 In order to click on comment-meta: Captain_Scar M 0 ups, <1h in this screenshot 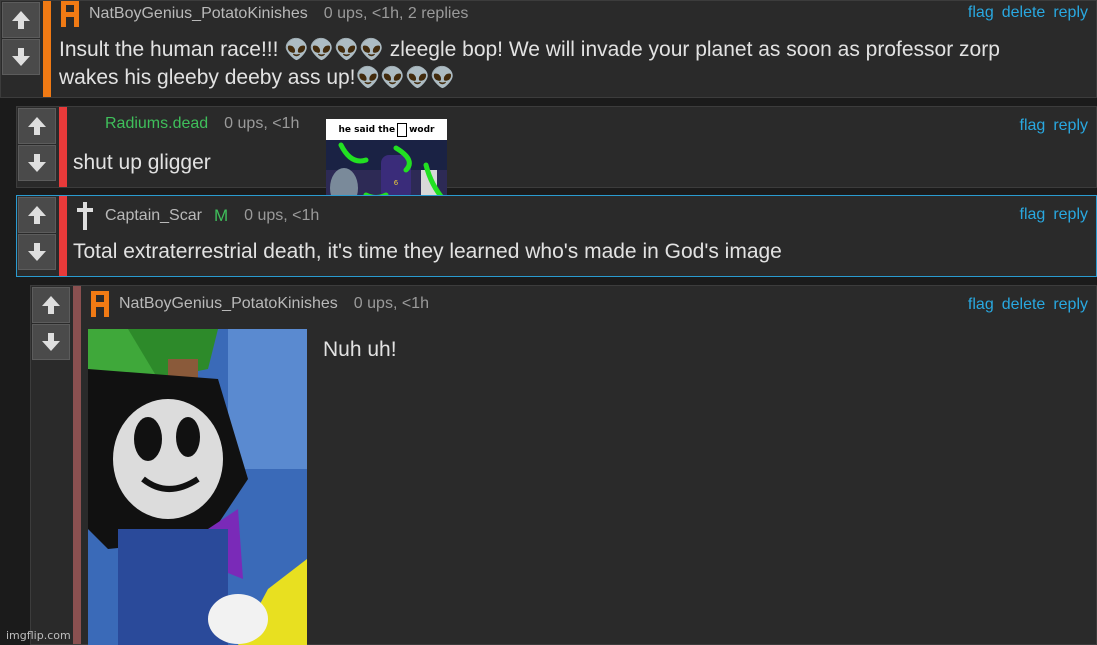, I will do `click(198, 216)`.